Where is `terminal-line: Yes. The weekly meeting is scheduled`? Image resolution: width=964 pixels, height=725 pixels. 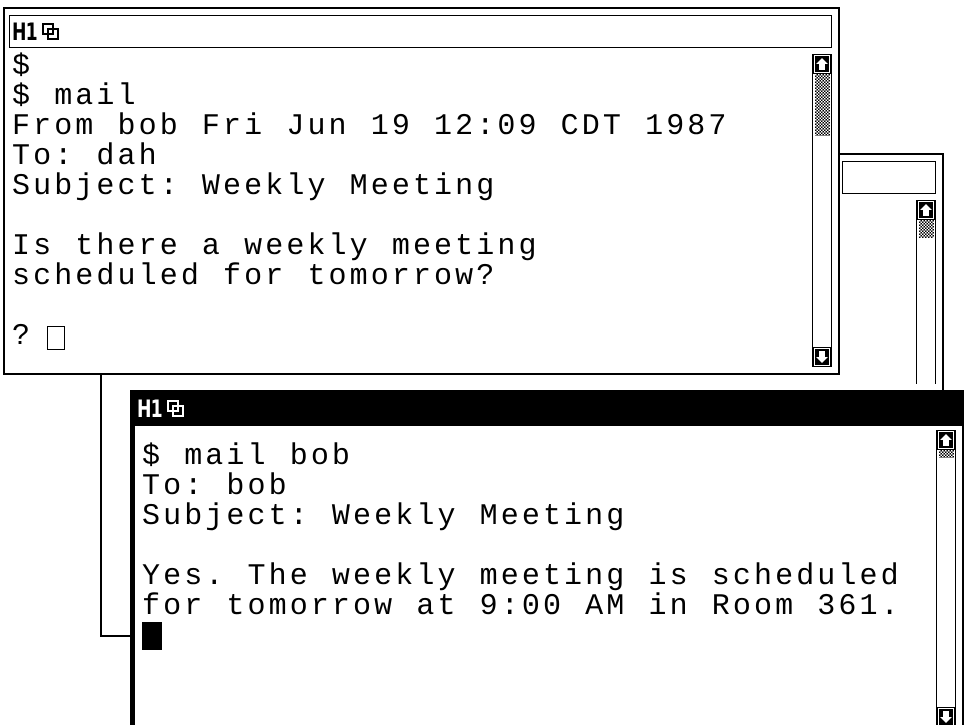 terminal-line: Yes. The weekly meeting is scheduled is located at coordinates (522, 577).